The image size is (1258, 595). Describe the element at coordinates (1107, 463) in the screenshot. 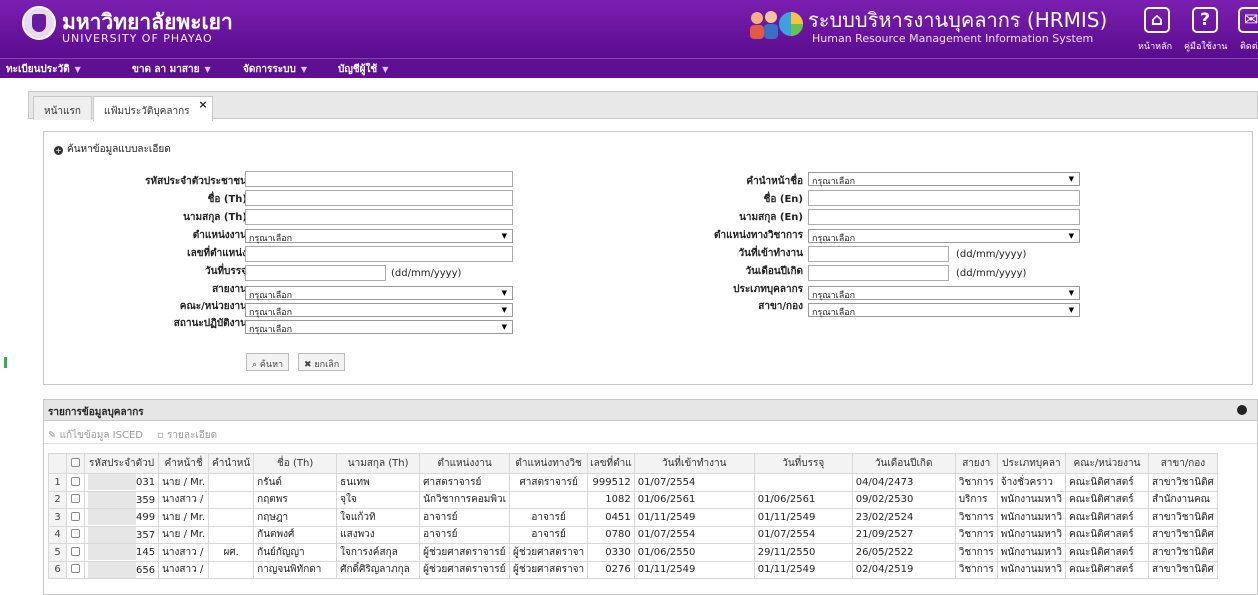

I see `column-header: คณะ/หน่วยงาน` at that location.